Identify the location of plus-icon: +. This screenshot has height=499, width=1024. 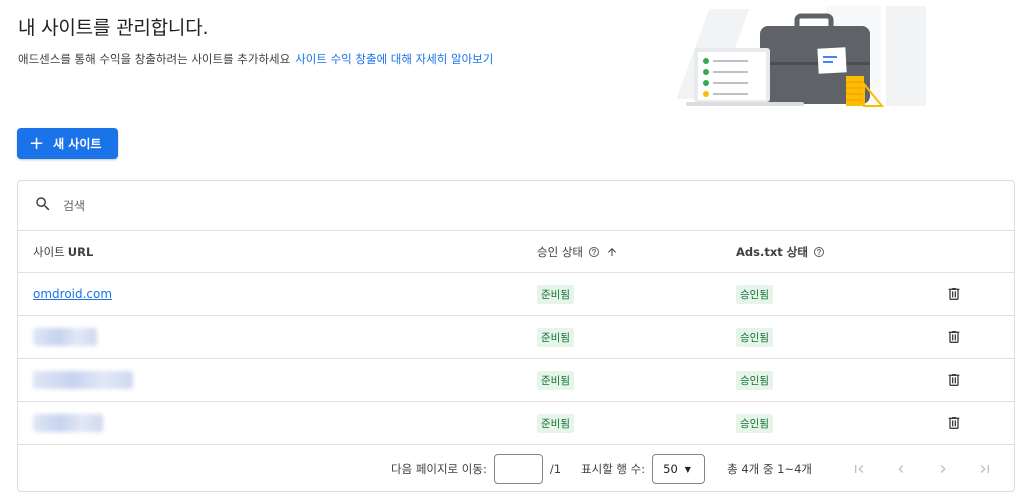
(37, 143).